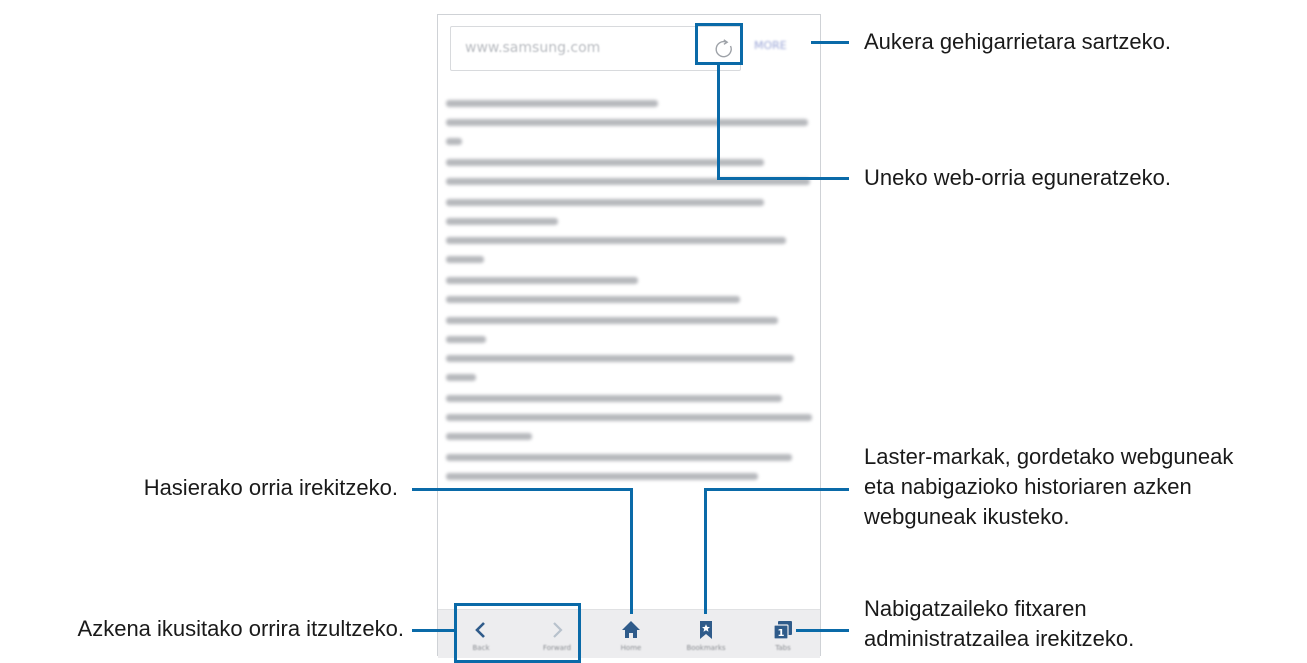 The width and height of the screenshot is (1307, 663). What do you see at coordinates (719, 44) in the screenshot?
I see `refresh-highlight` at bounding box center [719, 44].